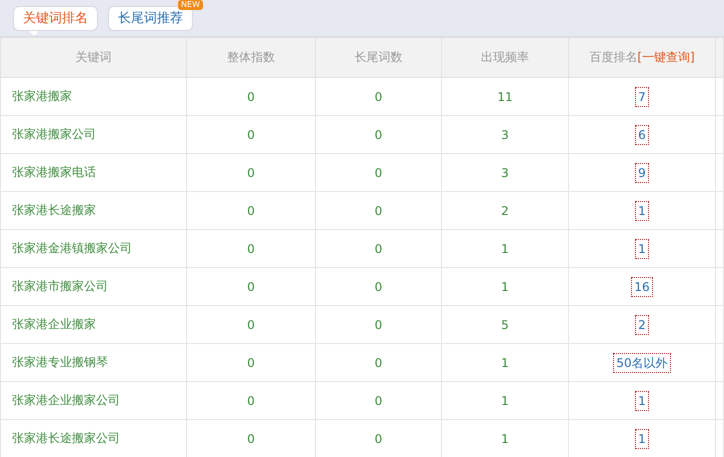  I want to click on column-header: 整体指数, so click(251, 58).